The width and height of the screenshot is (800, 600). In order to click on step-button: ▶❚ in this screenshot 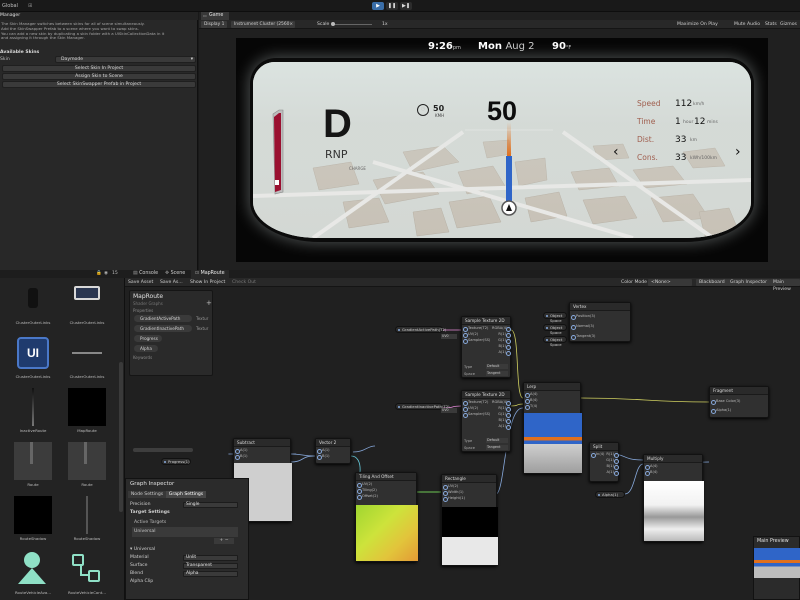, I will do `click(406, 6)`.